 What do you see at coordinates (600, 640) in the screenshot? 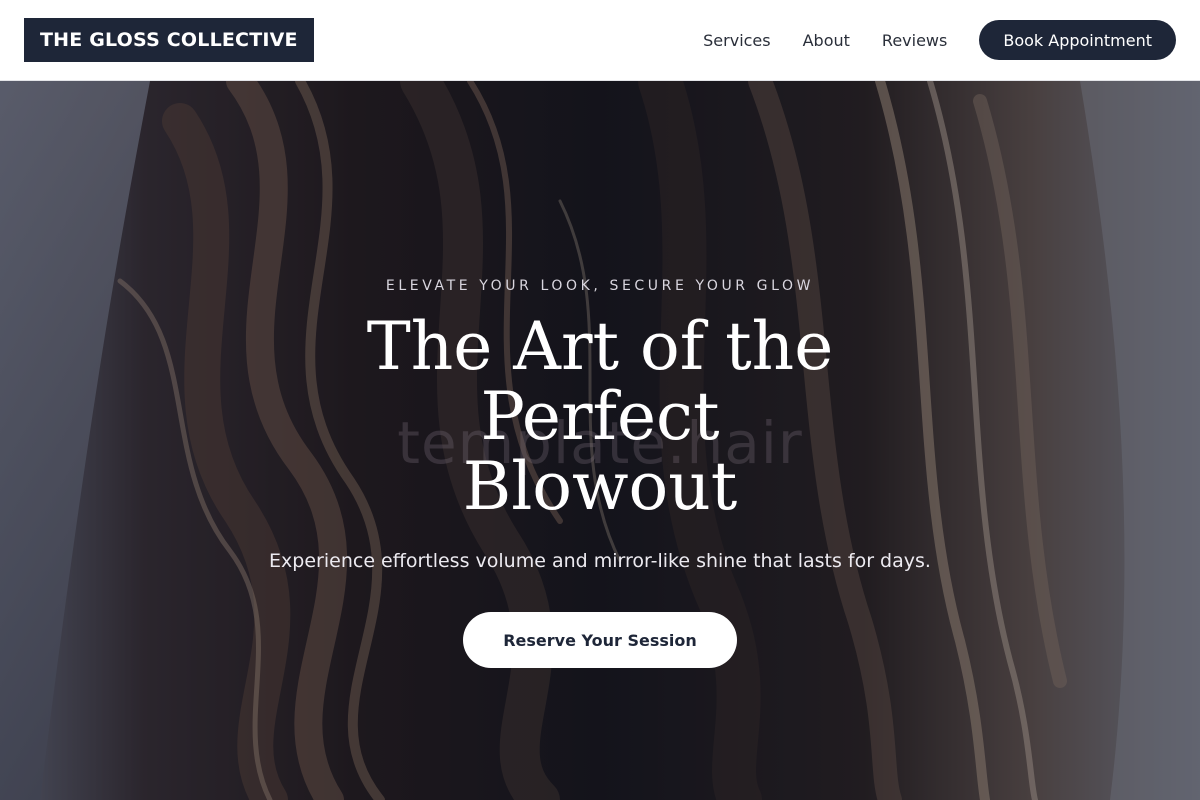
I see `reserve-session-button: Reserve Your Session` at bounding box center [600, 640].